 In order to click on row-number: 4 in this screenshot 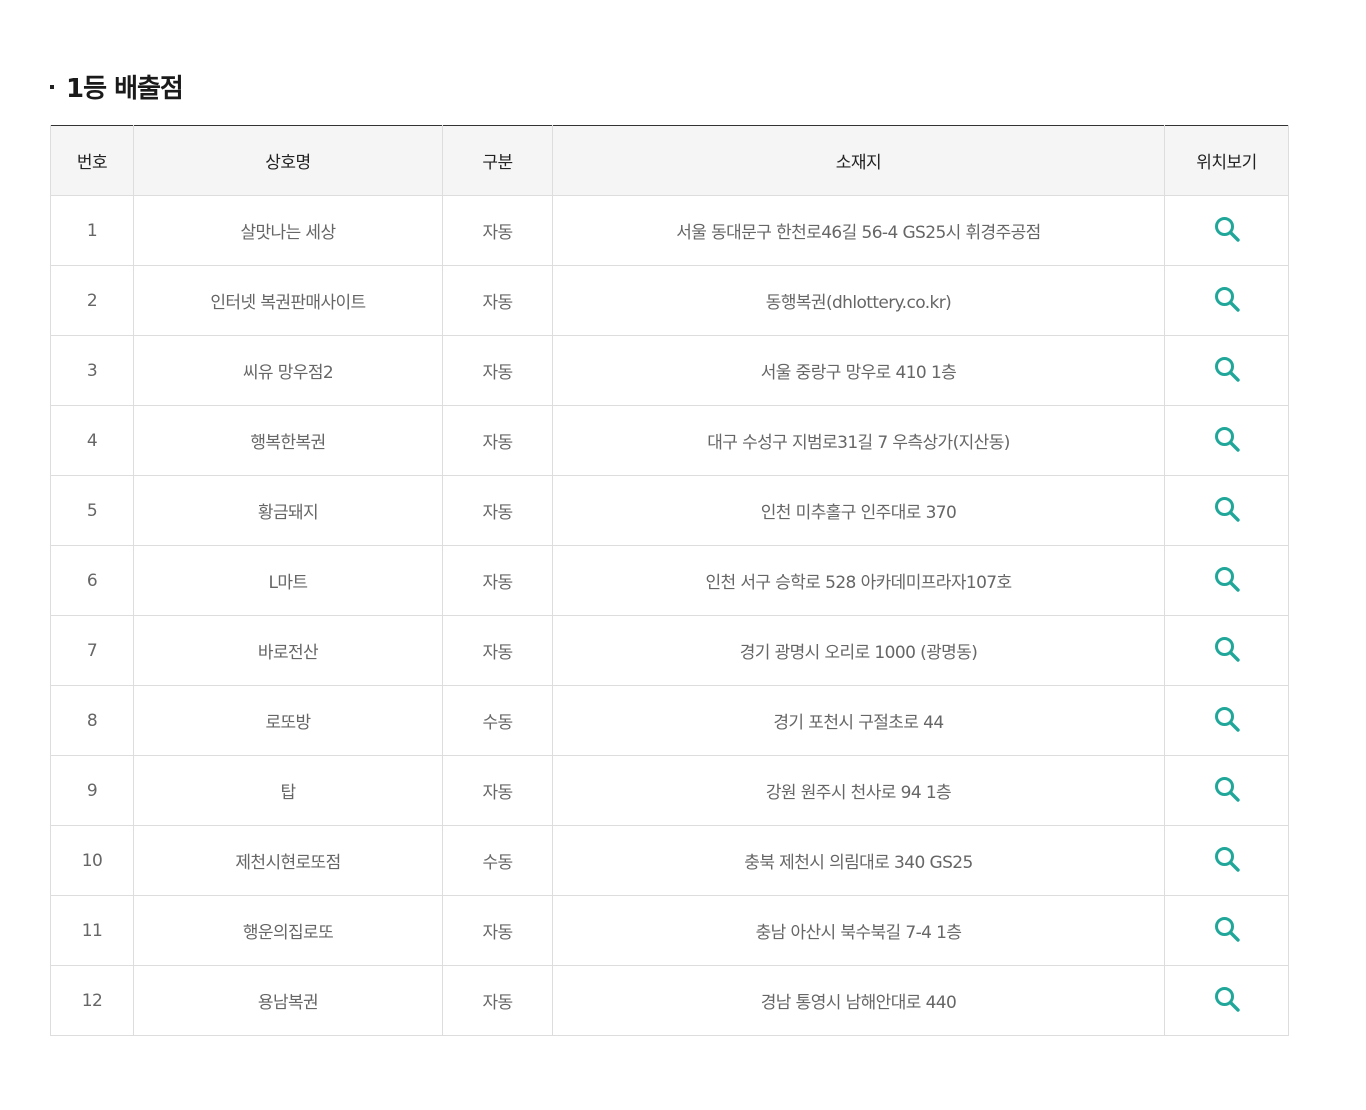, I will do `click(92, 440)`.